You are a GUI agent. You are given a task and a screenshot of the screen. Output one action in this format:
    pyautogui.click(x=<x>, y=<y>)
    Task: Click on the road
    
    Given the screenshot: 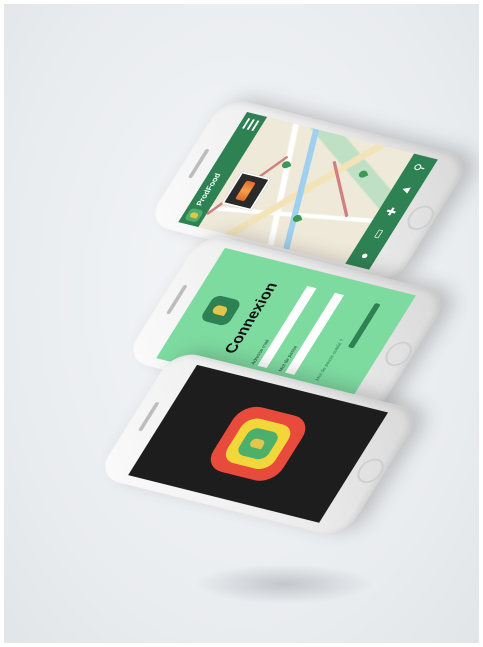 What is the action you would take?
    pyautogui.click(x=340, y=189)
    